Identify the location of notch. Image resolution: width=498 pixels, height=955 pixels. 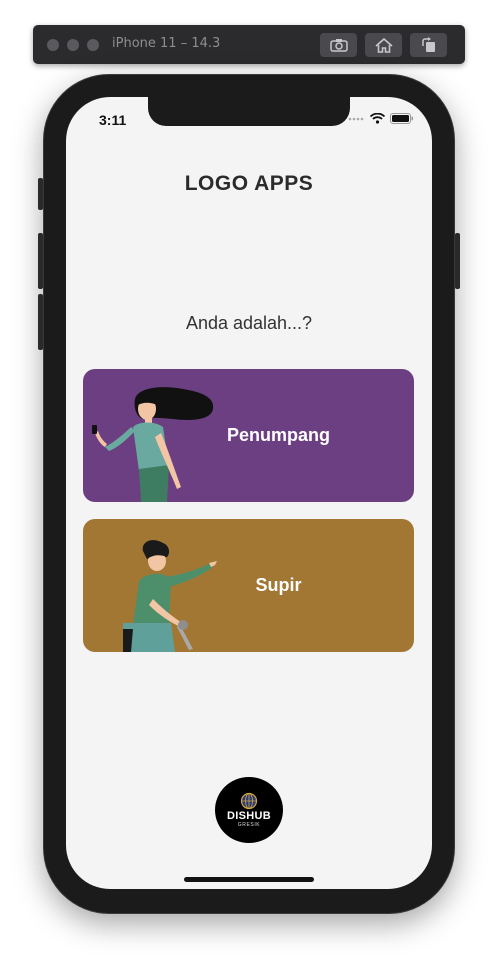
(249, 111).